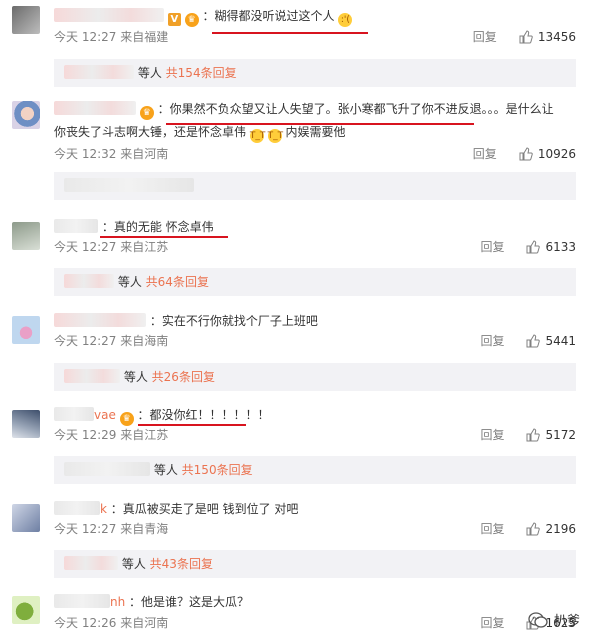 The width and height of the screenshot is (590, 643). I want to click on reply-thread-bar: 等人 共43条回复, so click(315, 564).